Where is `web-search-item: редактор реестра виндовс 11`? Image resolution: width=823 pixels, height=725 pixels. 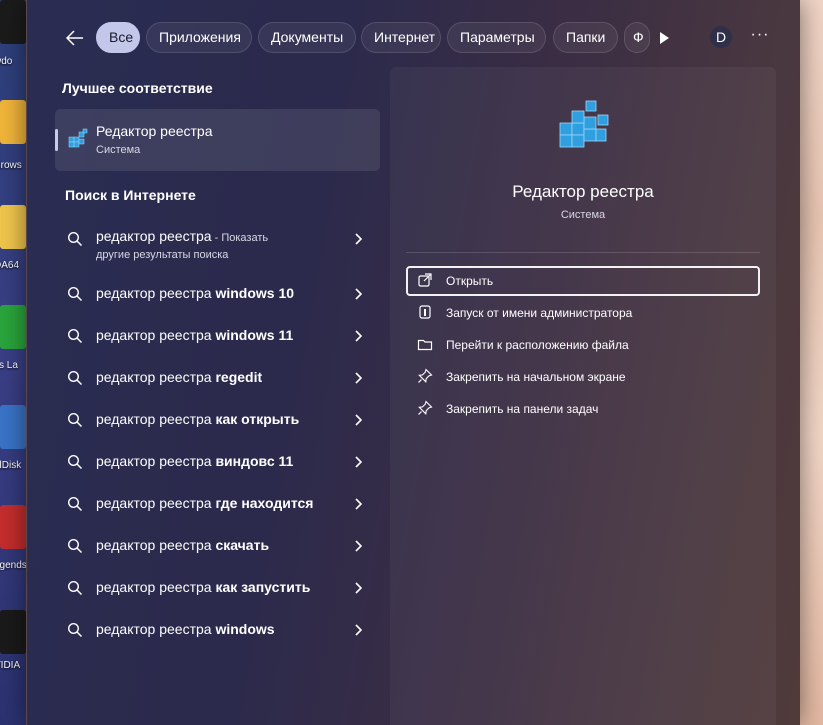
web-search-item: редактор реестра виндовс 11 is located at coordinates (217, 462).